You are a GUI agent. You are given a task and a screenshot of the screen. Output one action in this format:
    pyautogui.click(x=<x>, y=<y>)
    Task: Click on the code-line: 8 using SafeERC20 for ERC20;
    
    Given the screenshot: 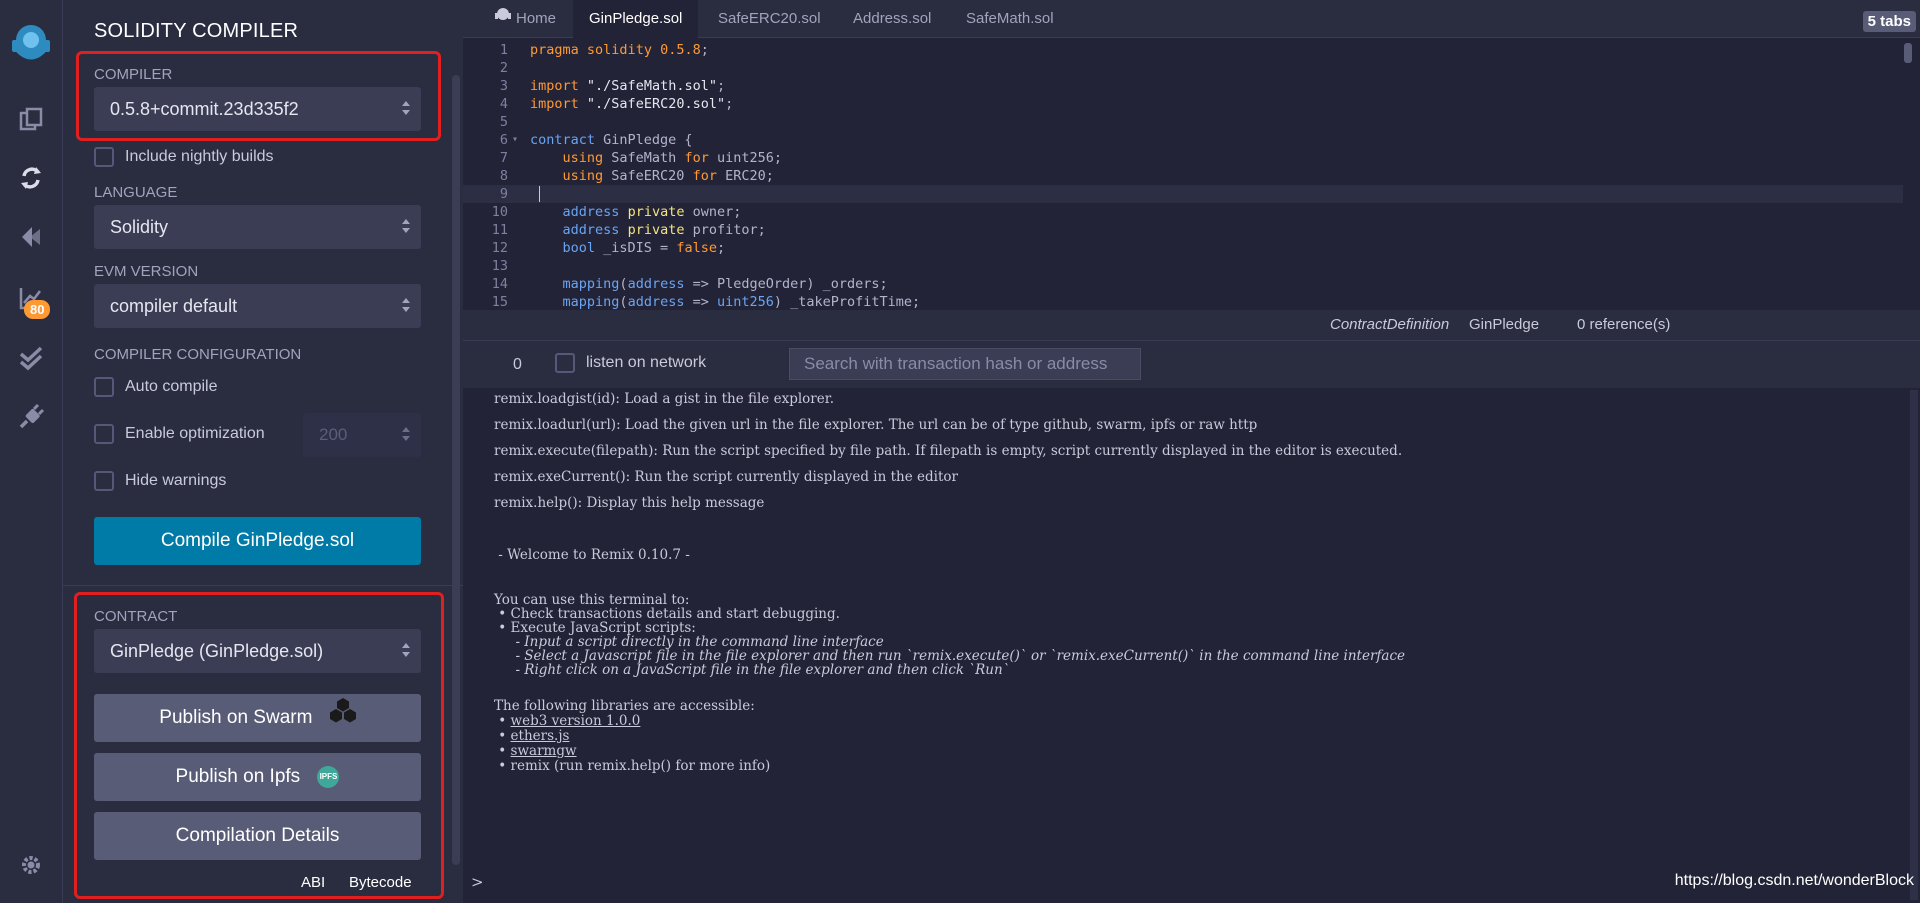 What is the action you would take?
    pyautogui.click(x=636, y=176)
    